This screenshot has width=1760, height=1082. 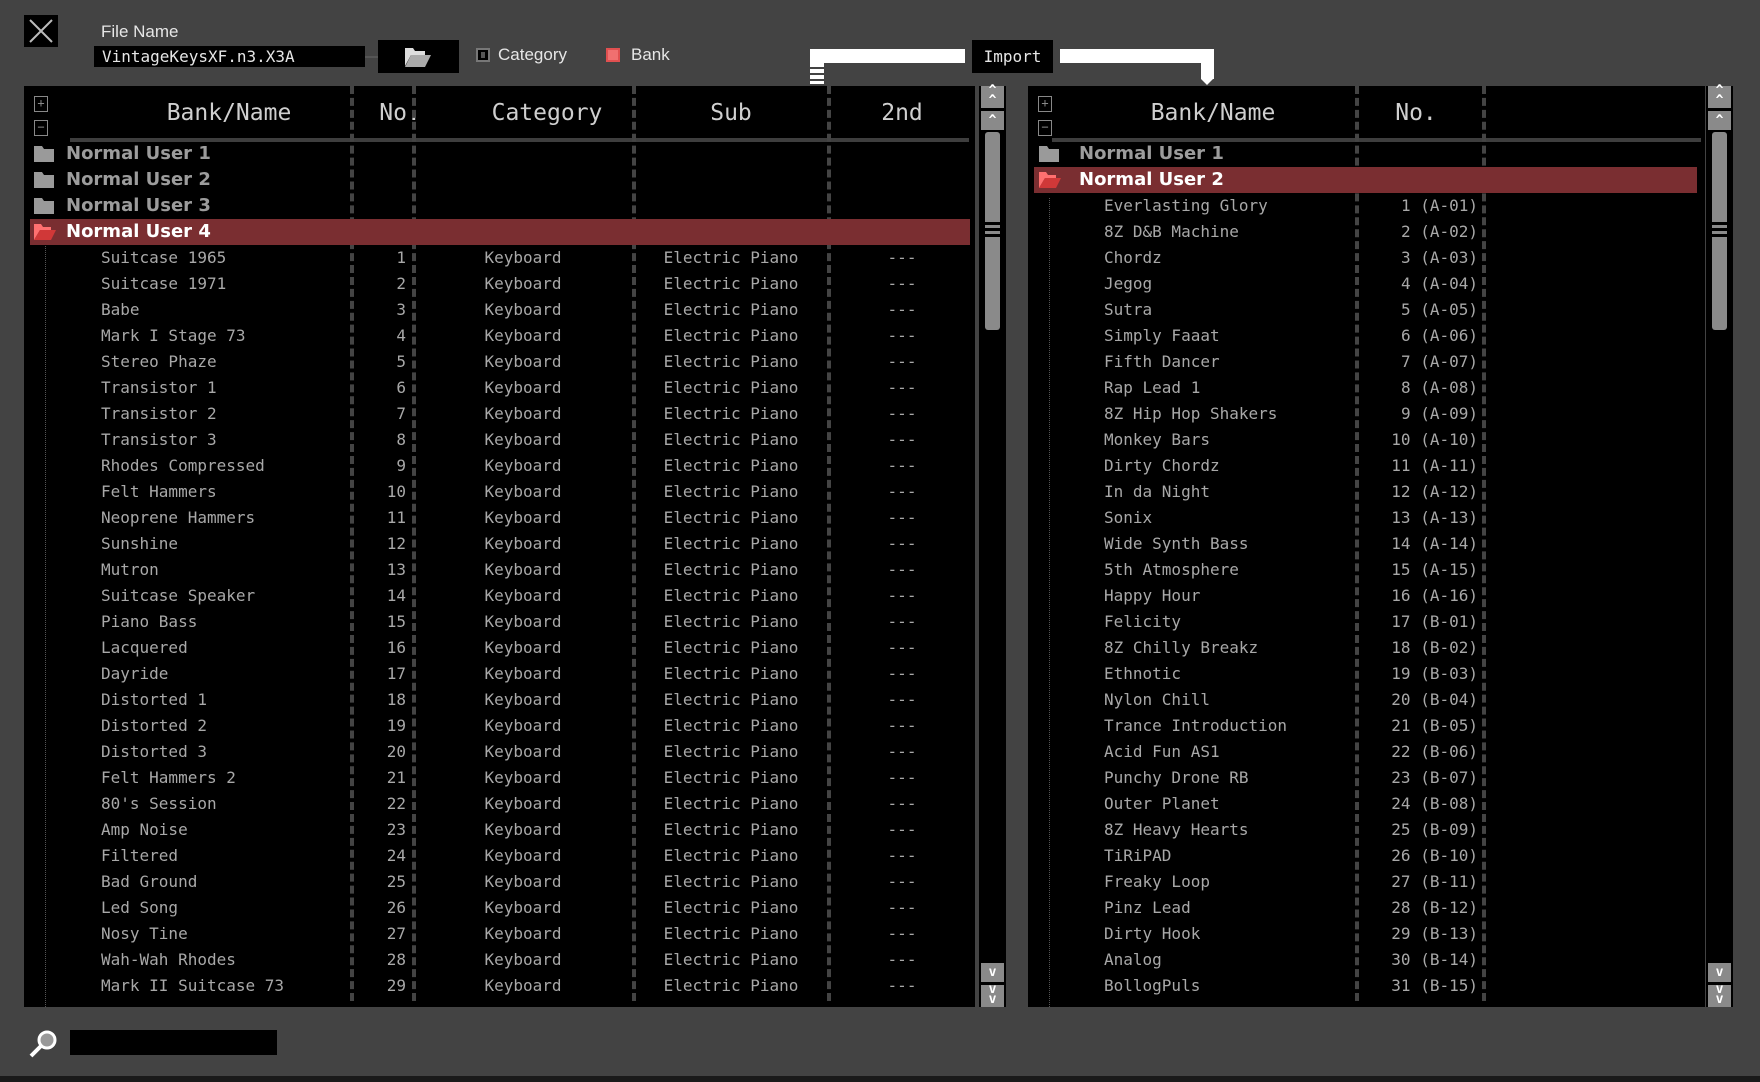 I want to click on voice-row: Simply Faaat 6 (A-06), so click(x=1366, y=336).